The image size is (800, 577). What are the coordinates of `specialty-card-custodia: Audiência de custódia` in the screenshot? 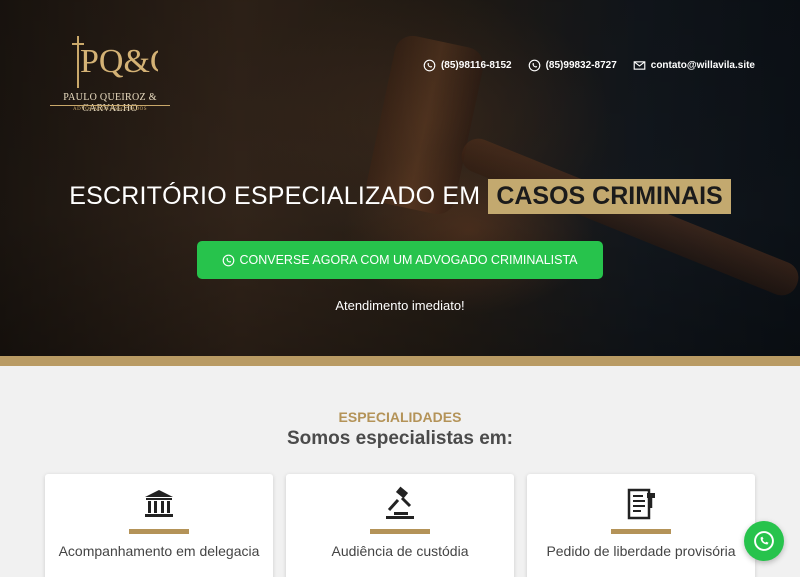 It's located at (400, 525).